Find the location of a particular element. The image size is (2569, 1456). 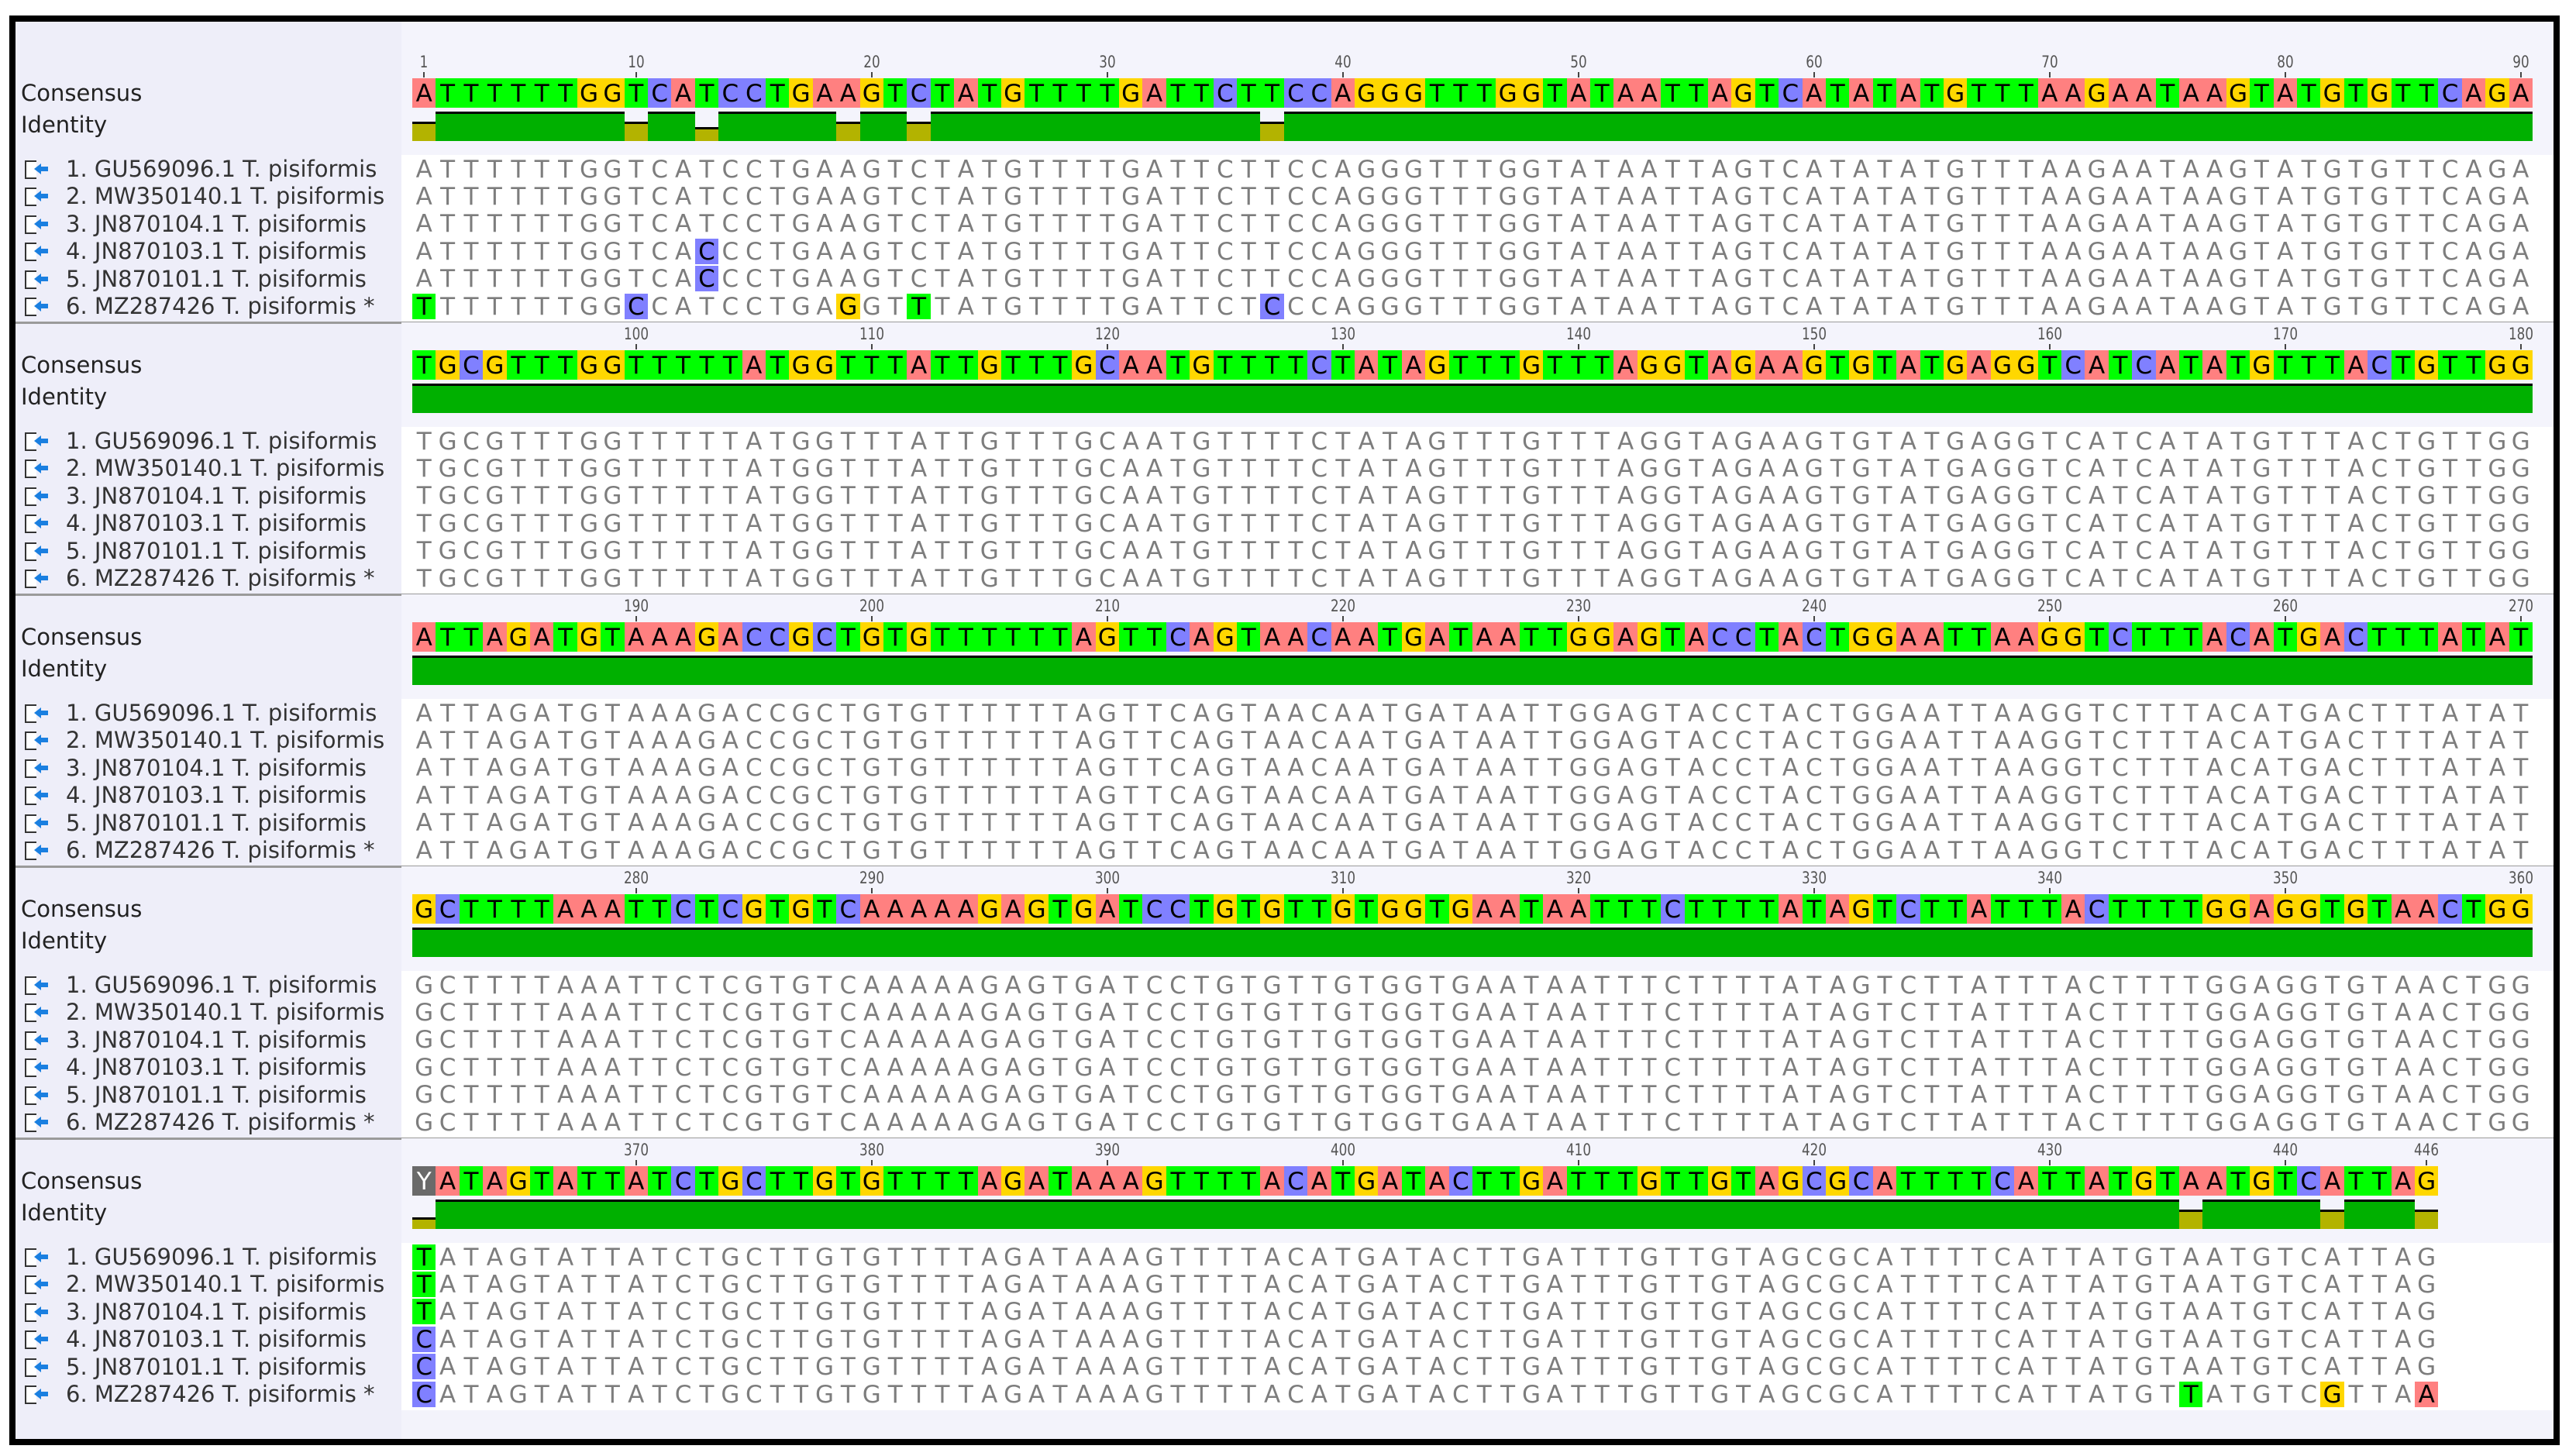

ruler-tick-label: 440 is located at coordinates (2285, 1150).